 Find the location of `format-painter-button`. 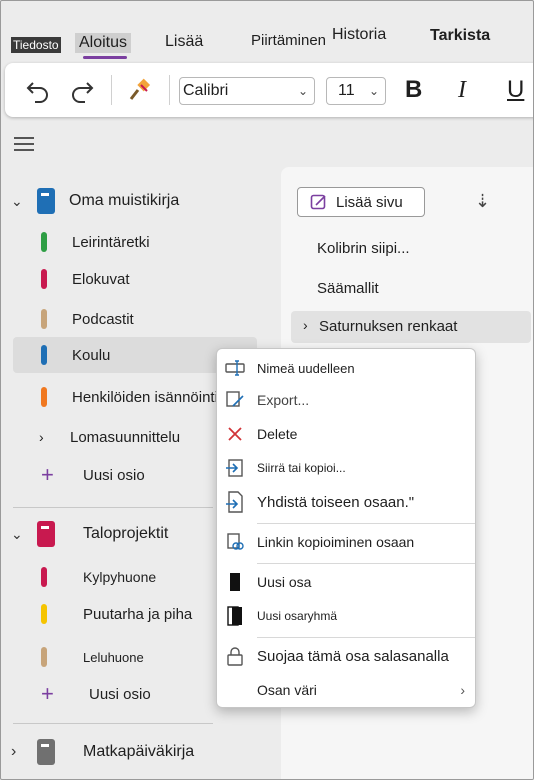

format-painter-button is located at coordinates (140, 90).